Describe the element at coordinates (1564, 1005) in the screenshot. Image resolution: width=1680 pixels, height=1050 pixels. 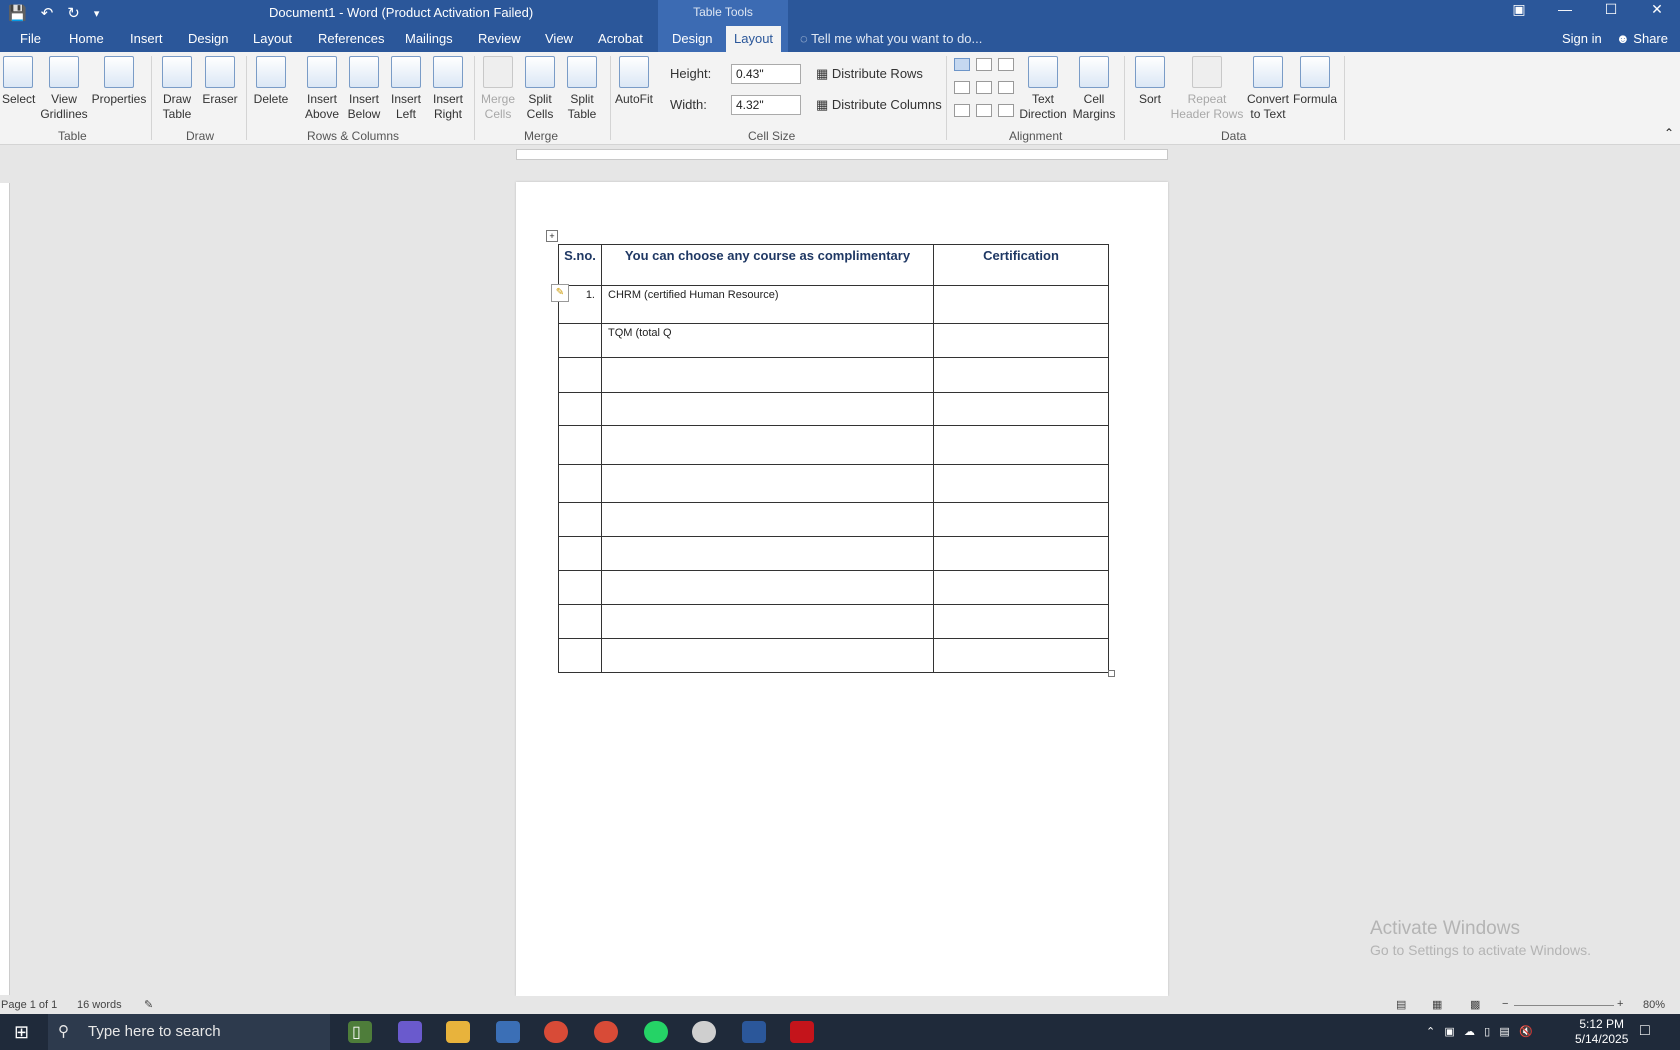
I see `zoom-slider` at that location.